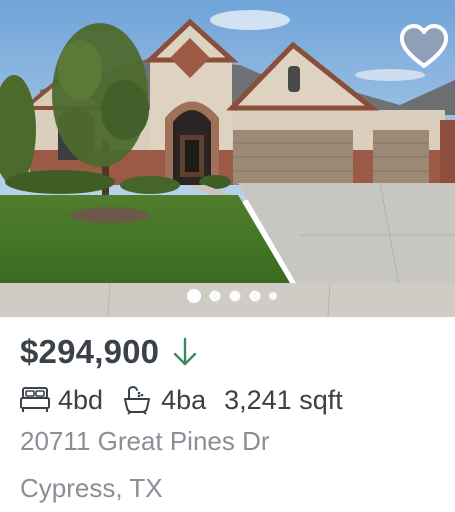 Image resolution: width=455 pixels, height=512 pixels. I want to click on beds-fact: 4bd, so click(61, 400).